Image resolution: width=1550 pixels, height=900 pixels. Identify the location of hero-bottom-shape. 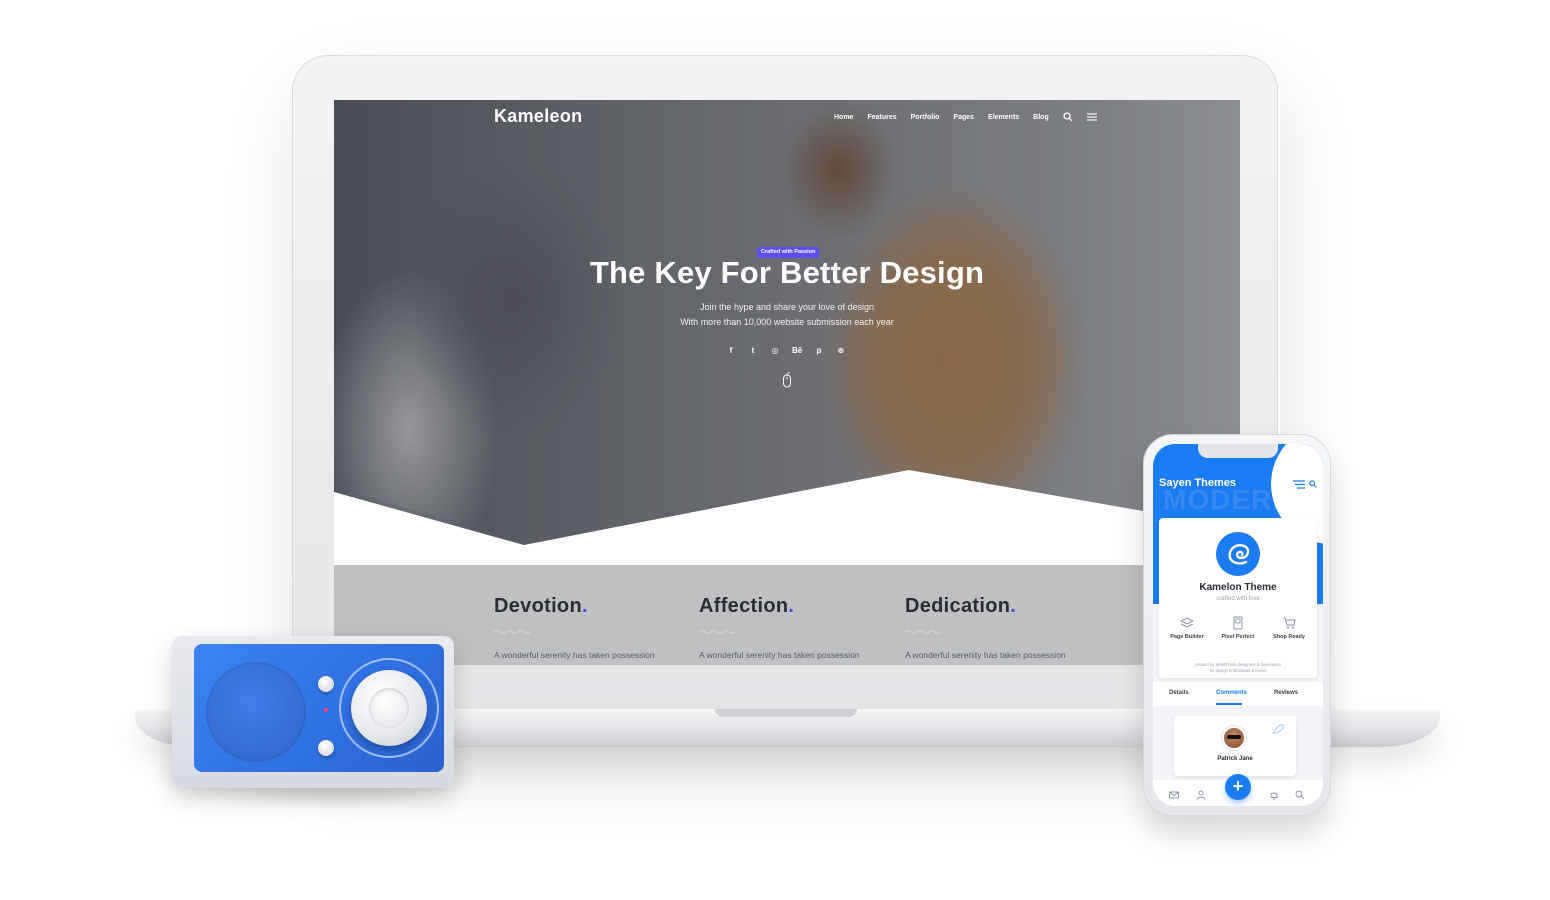
(787, 517).